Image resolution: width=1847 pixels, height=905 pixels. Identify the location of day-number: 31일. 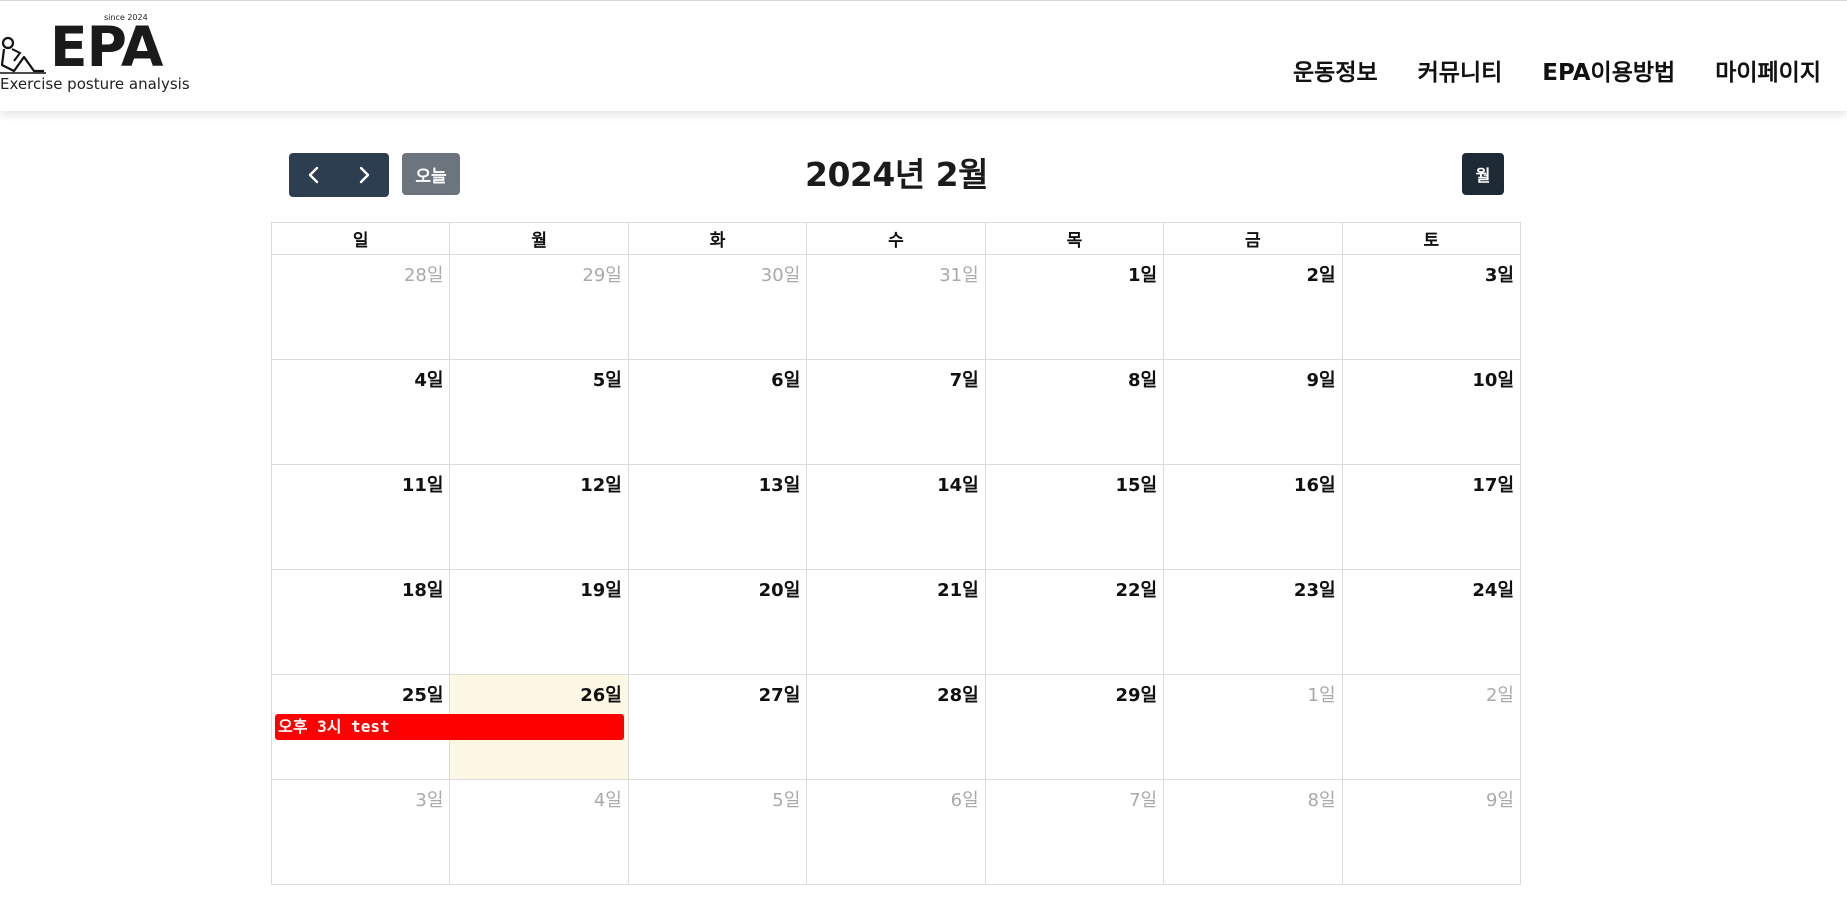
(958, 274).